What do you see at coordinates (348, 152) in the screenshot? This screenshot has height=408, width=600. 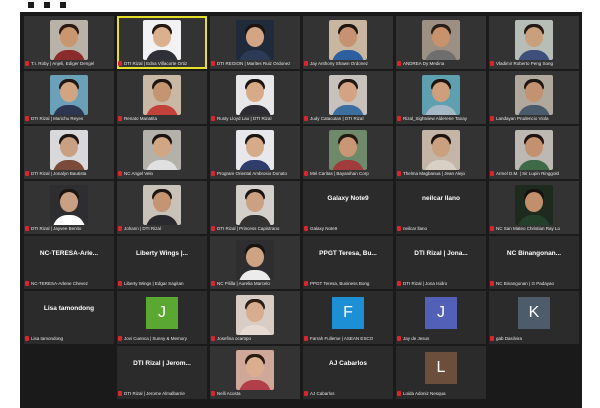 I see `participant-tile: Mel Caritas | Bayanihan Corp` at bounding box center [348, 152].